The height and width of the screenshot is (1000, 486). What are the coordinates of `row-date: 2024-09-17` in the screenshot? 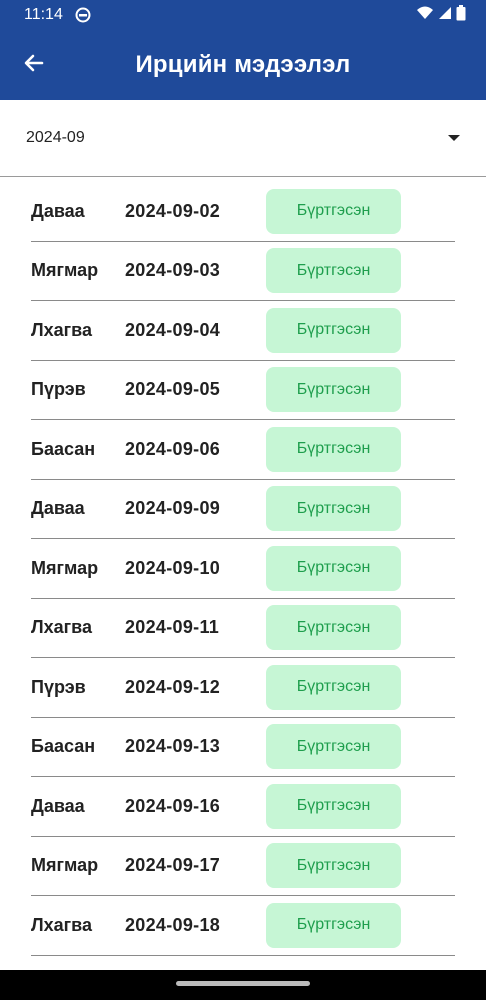 It's located at (173, 865).